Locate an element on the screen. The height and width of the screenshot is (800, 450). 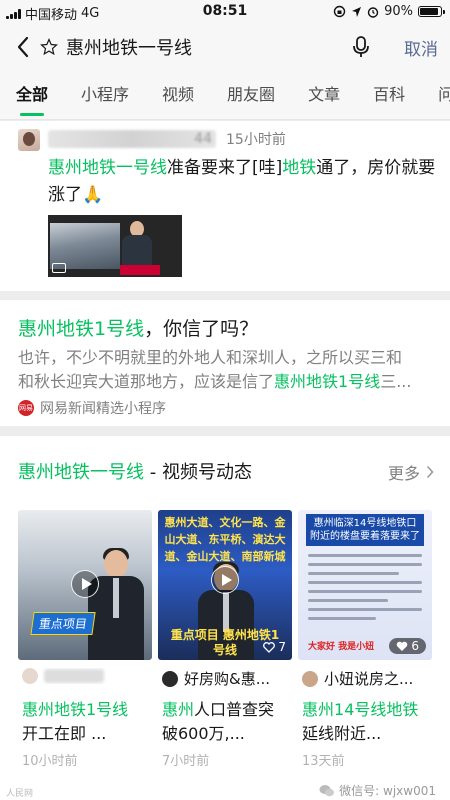
video-timestamp: 10小时前 is located at coordinates (50, 761).